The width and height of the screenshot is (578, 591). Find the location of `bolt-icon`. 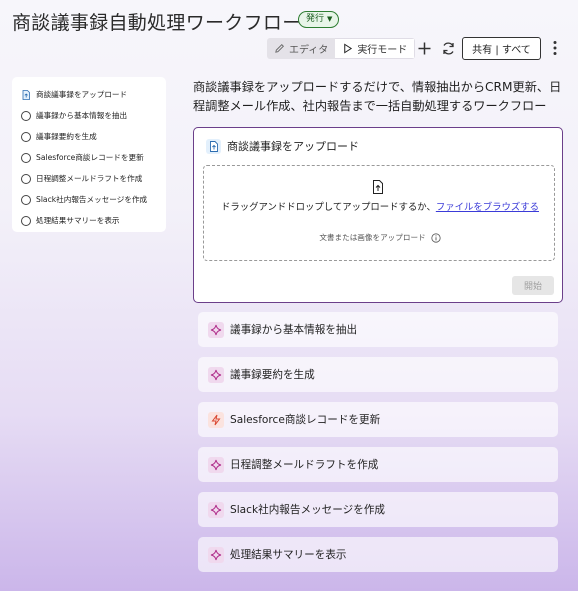

bolt-icon is located at coordinates (216, 419).